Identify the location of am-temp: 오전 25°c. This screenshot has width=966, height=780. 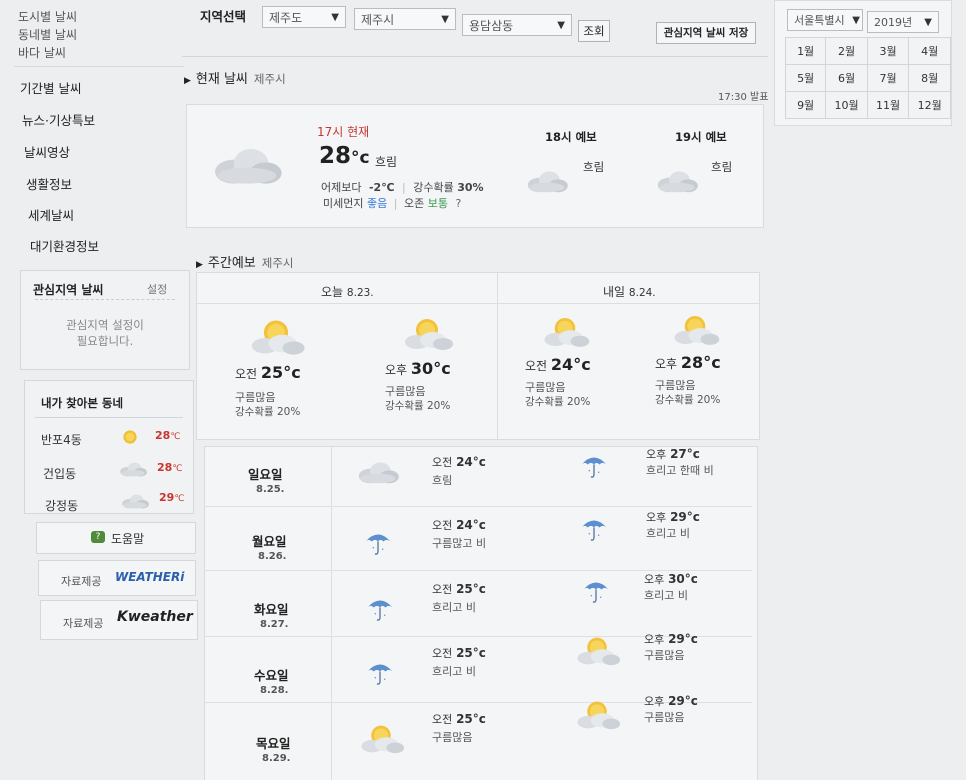
(459, 719).